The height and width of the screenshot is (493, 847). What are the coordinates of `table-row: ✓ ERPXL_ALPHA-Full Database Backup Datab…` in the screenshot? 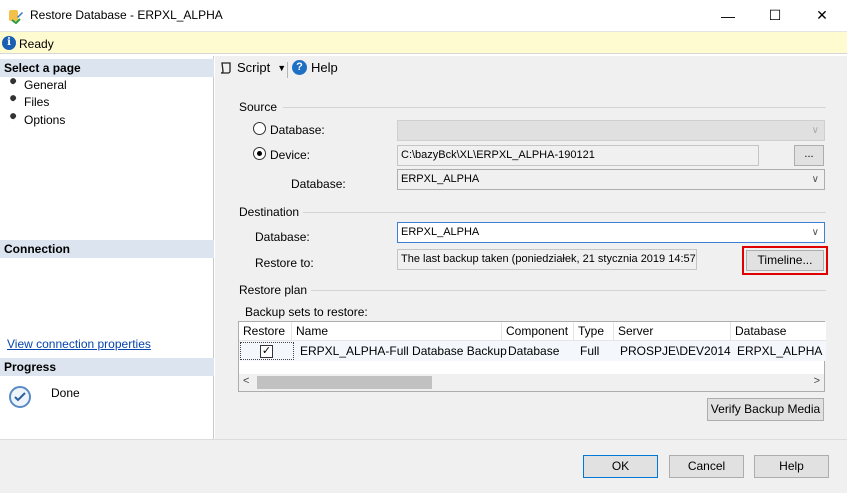 It's located at (532, 351).